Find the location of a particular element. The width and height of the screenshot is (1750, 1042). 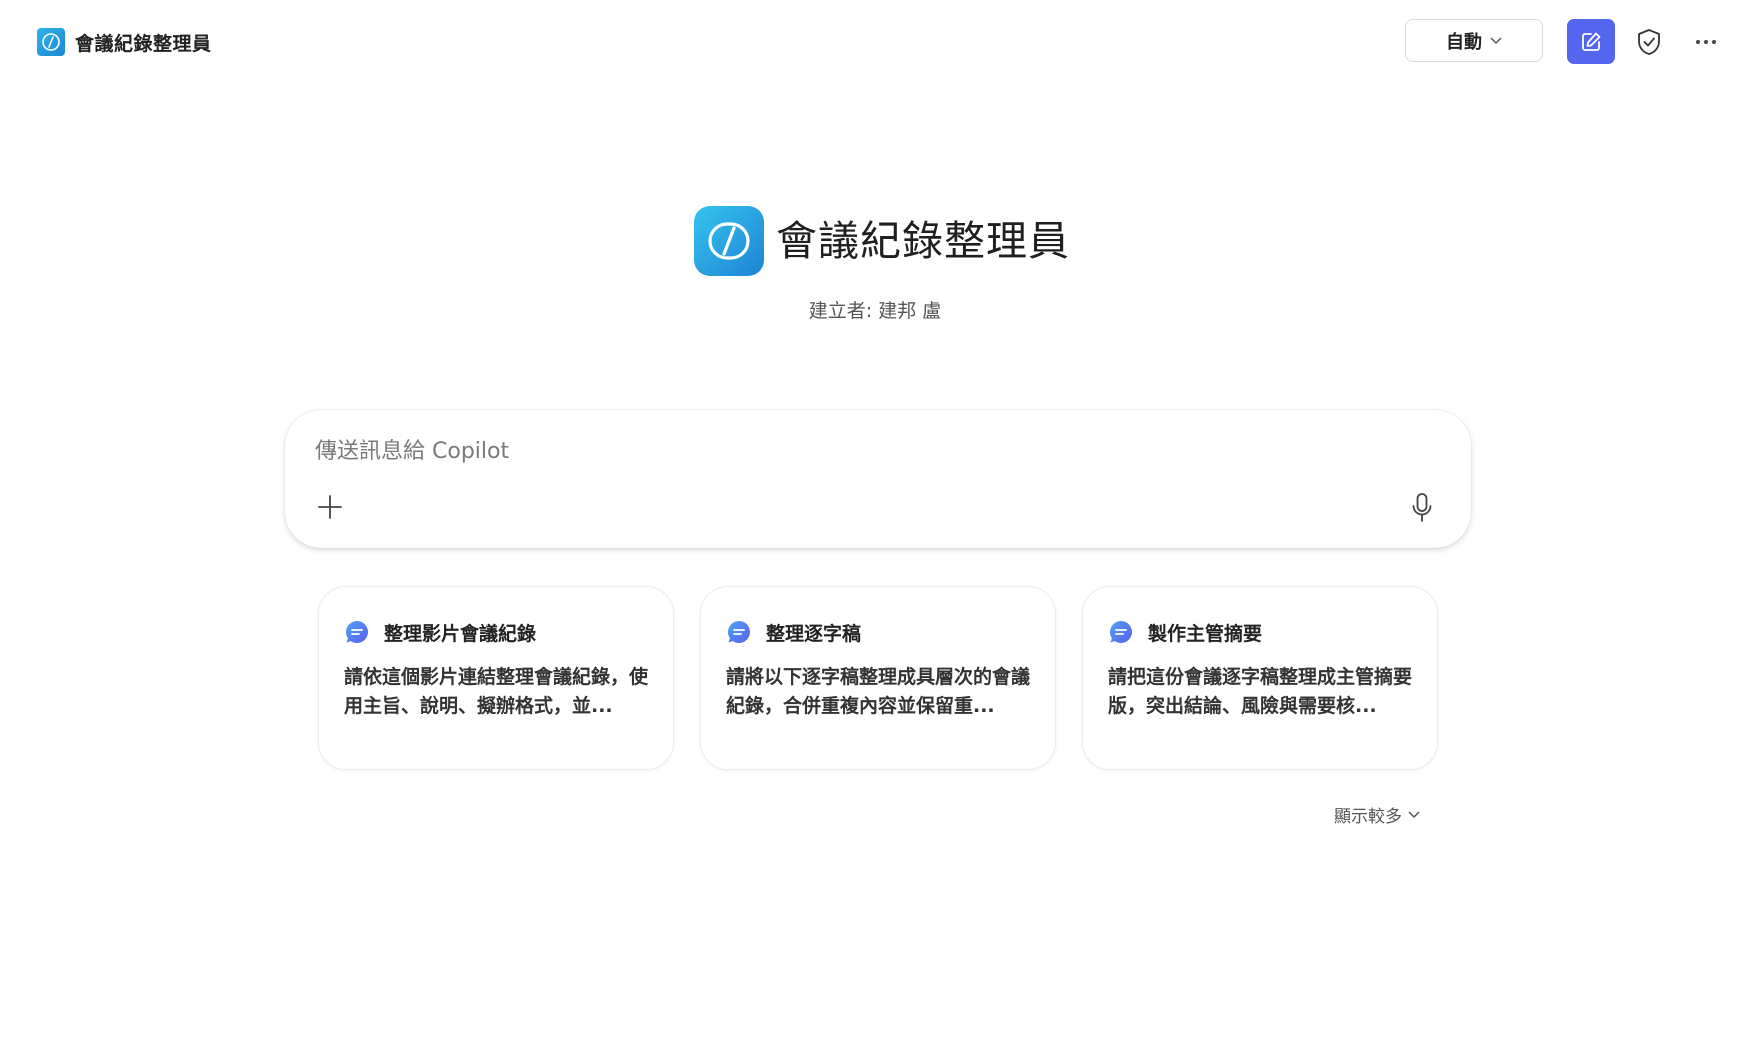

agent-creator: 建立者: 建邦 盧 is located at coordinates (875, 311).